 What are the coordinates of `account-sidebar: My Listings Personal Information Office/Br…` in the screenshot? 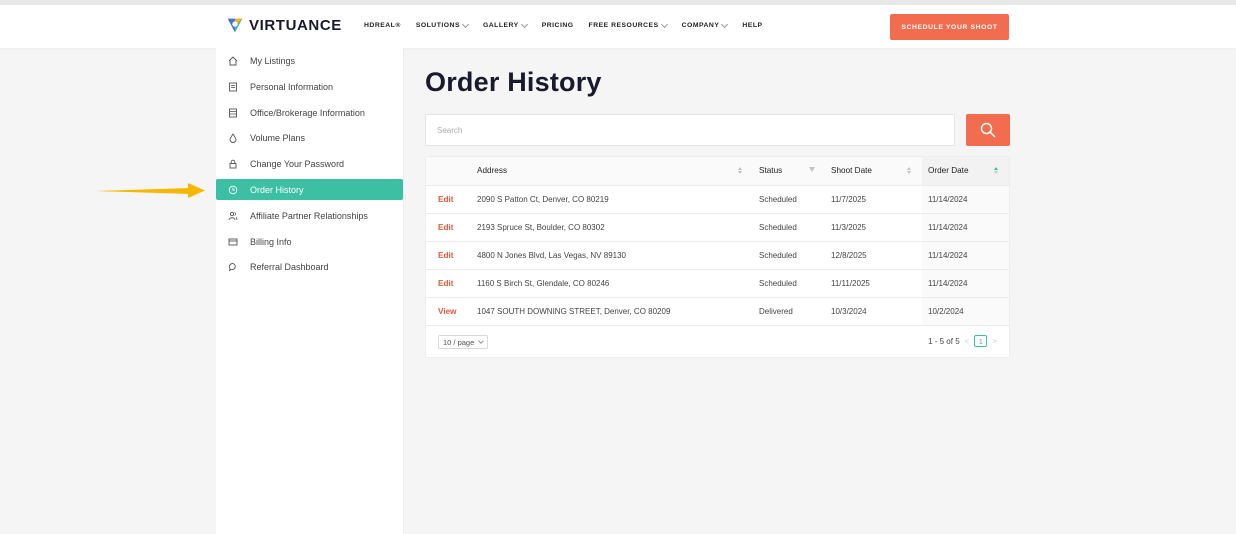 It's located at (310, 291).